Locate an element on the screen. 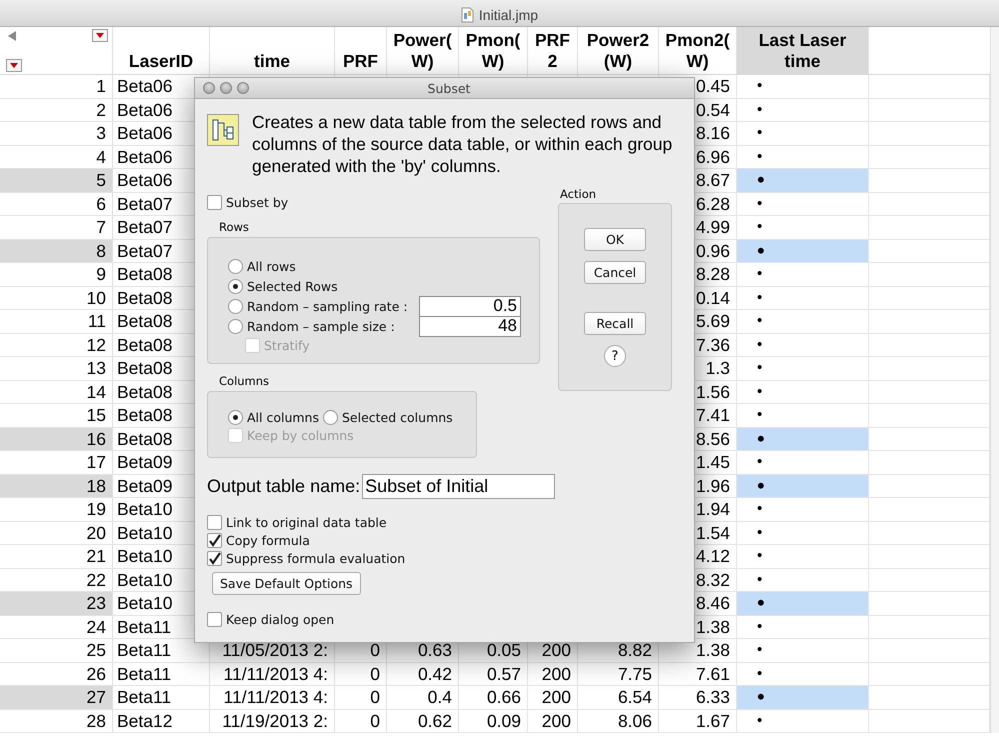 The image size is (999, 741). checkbox-label: Stratify is located at coordinates (287, 345).